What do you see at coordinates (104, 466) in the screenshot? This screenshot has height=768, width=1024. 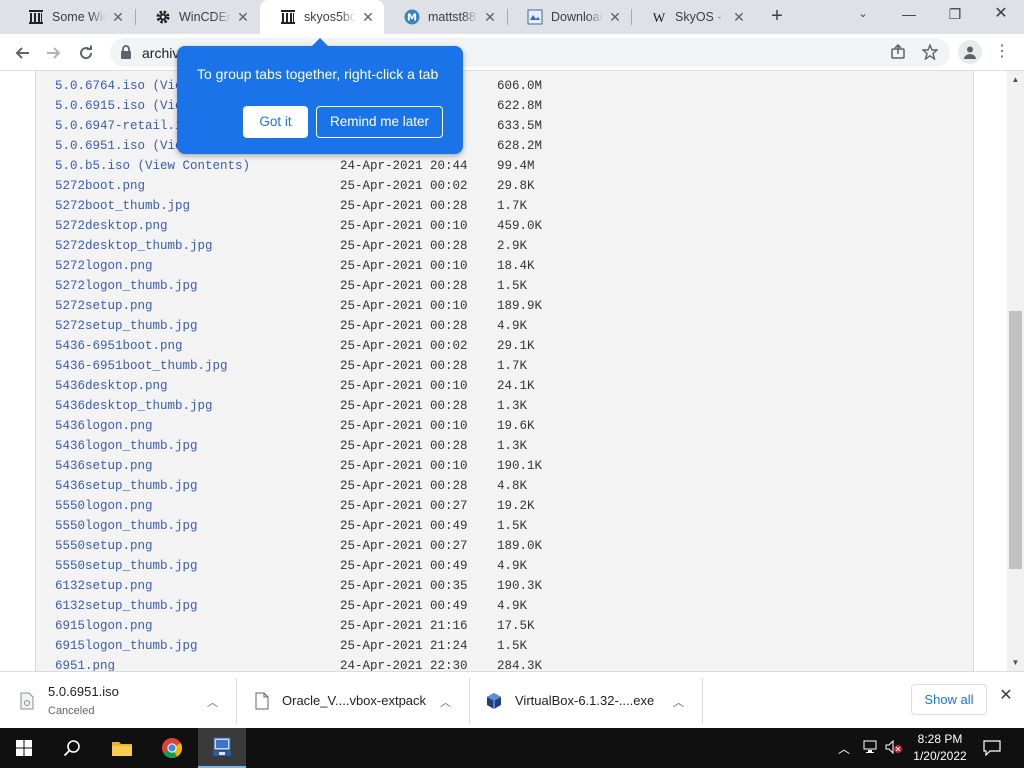 I see `file-link: 5436setup.png` at bounding box center [104, 466].